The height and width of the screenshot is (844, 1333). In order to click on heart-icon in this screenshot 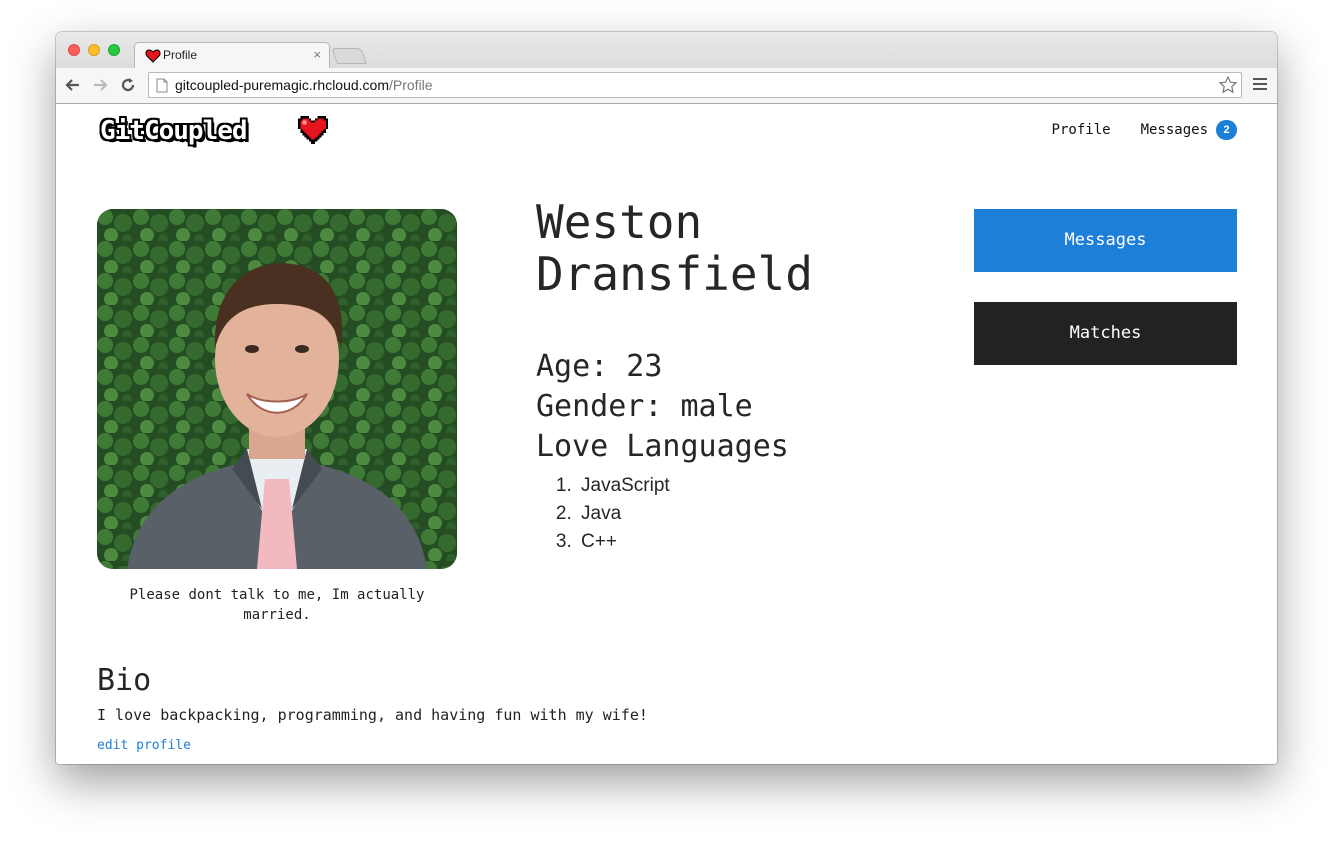, I will do `click(313, 130)`.